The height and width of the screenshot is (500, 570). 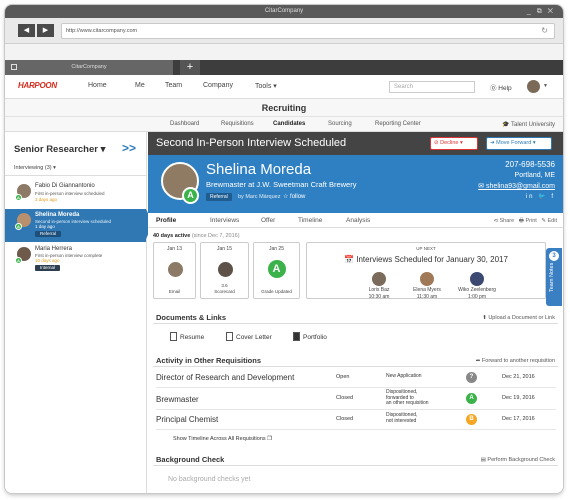 I want to click on reload-icon: ↻, so click(x=544, y=31).